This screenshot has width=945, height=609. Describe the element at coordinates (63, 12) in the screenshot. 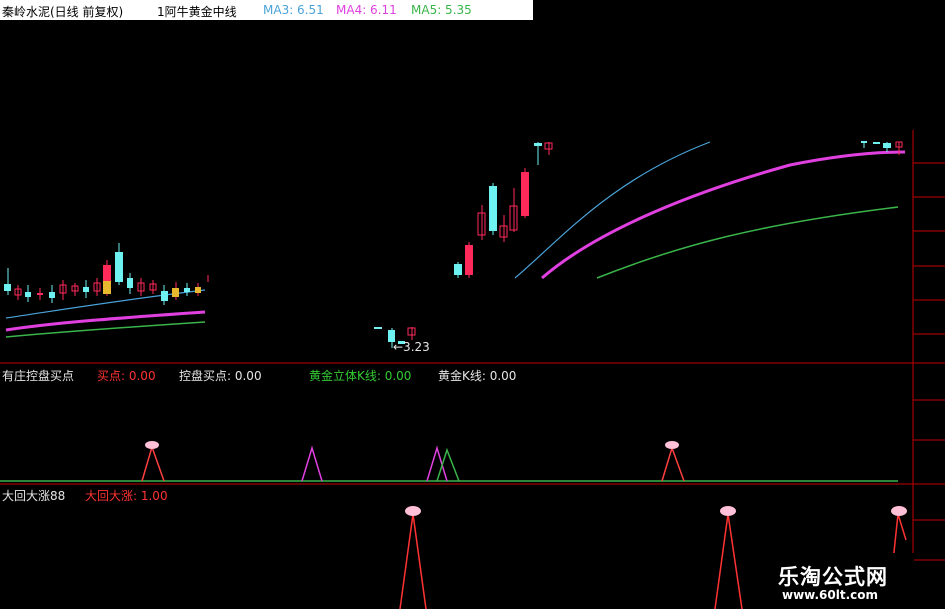

I see `stock-title: 秦岭水泥(日线 前复权)` at that location.